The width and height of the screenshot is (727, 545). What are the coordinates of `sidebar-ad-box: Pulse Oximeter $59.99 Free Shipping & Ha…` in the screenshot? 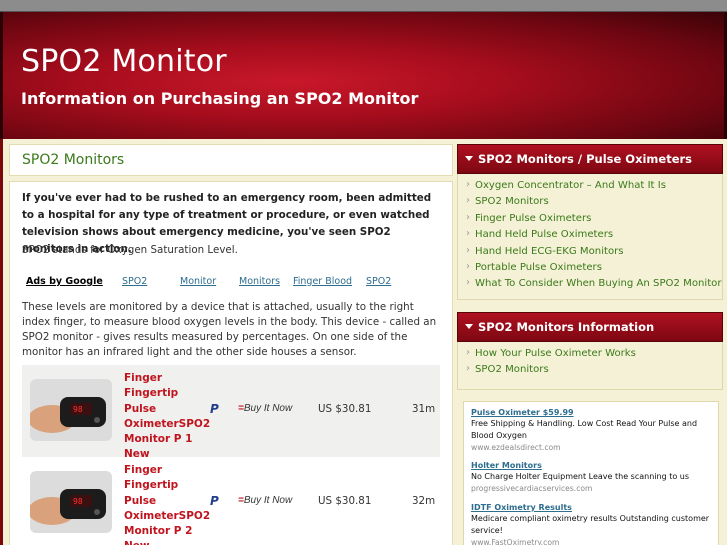 It's located at (591, 473).